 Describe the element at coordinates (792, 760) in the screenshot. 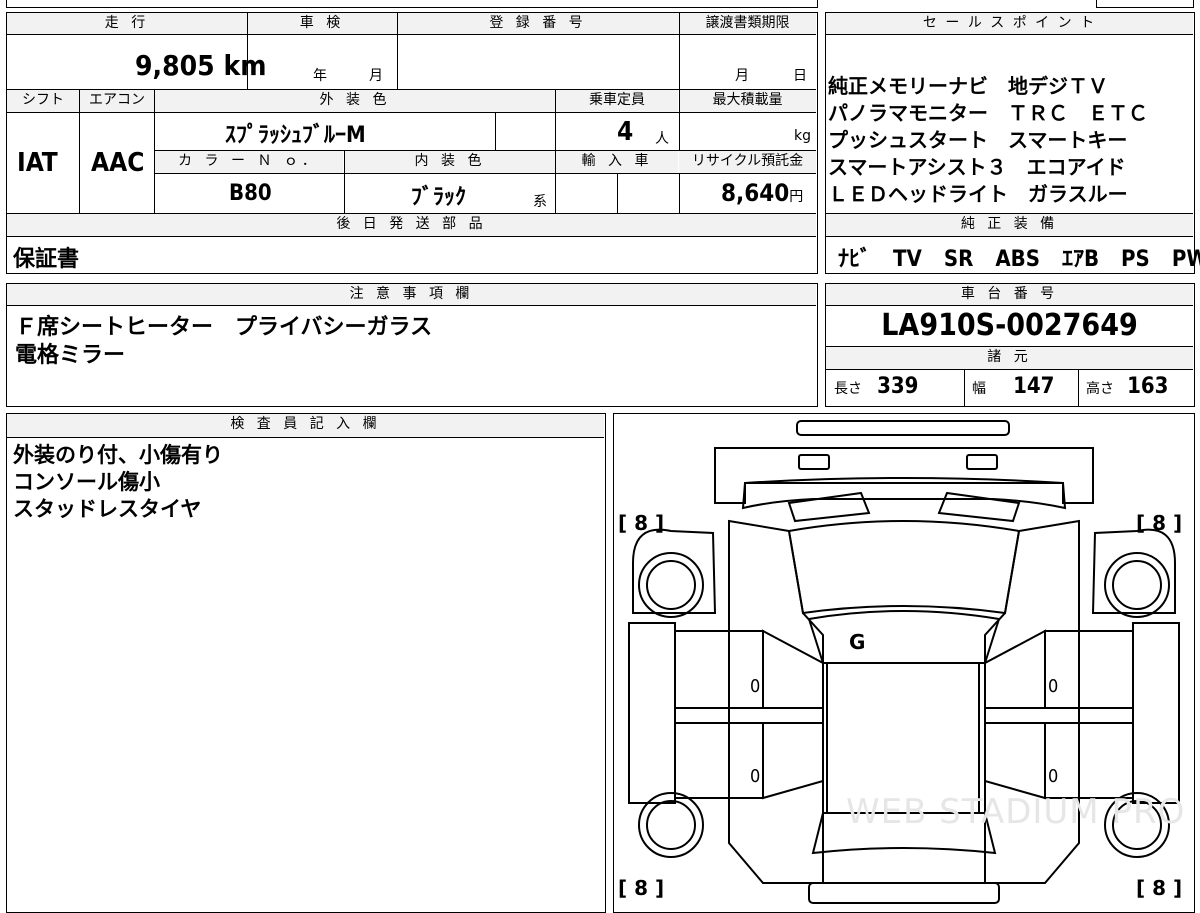

I see `left-door-rear-window` at that location.